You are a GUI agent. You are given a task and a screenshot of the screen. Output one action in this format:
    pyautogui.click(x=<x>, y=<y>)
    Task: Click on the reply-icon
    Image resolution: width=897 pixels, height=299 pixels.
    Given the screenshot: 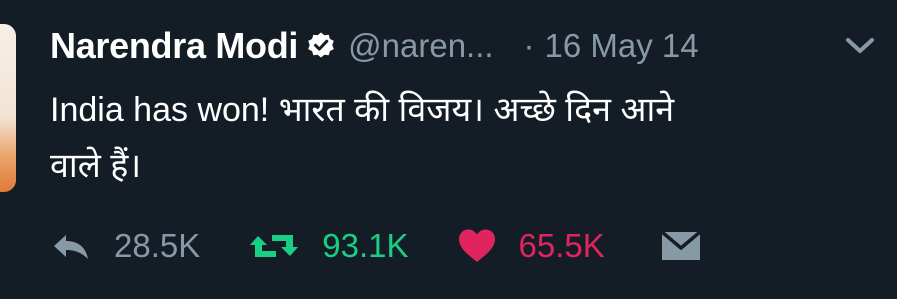 What is the action you would take?
    pyautogui.click(x=71, y=246)
    